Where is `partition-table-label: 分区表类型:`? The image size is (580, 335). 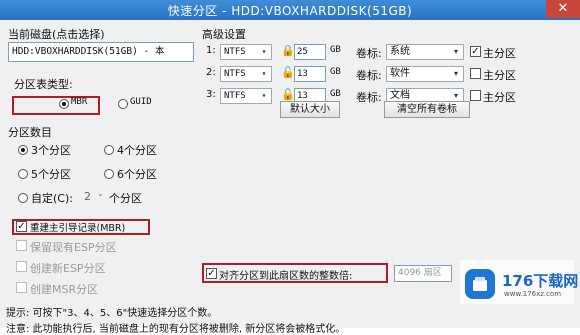
partition-table-label: 分区表类型: is located at coordinates (43, 84).